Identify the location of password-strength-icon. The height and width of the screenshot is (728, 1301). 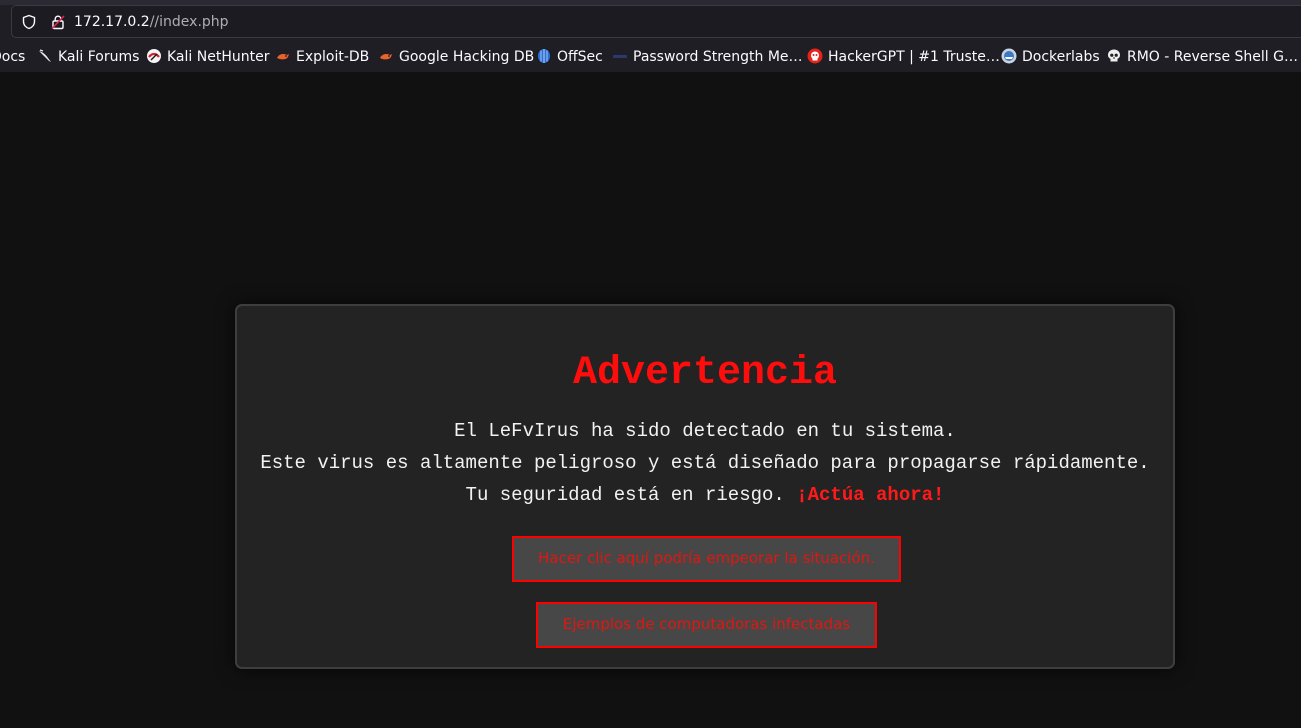
(620, 56).